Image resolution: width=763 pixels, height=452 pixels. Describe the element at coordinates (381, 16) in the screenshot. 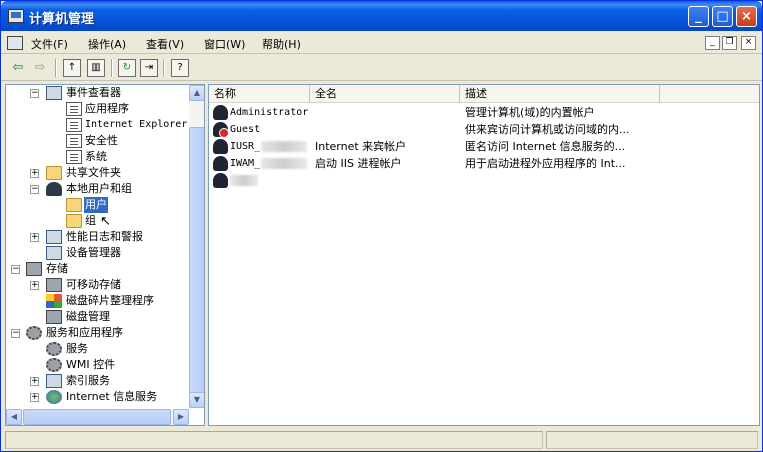

I see `title-bar: 计算机管理 _ □ ×` at that location.